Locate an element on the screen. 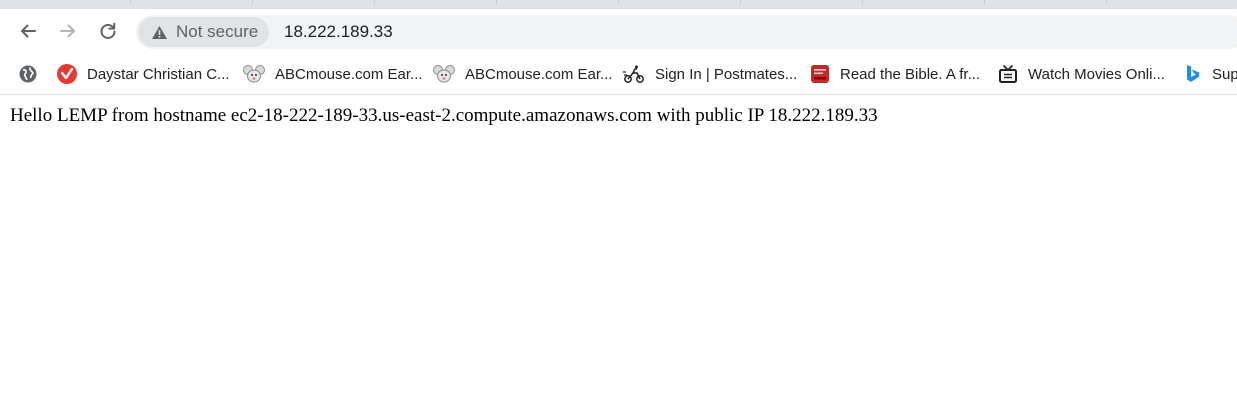 The height and width of the screenshot is (412, 1237). bible-icon is located at coordinates (820, 74).